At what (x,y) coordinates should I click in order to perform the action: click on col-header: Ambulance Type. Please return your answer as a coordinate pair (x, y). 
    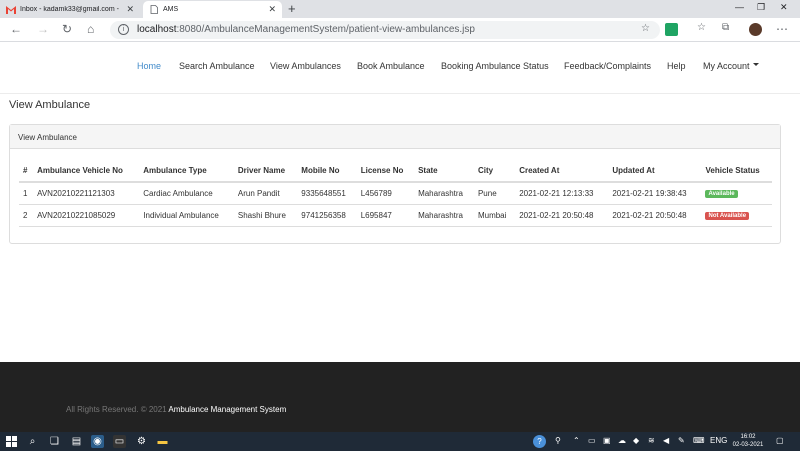
    Looking at the image, I should click on (186, 171).